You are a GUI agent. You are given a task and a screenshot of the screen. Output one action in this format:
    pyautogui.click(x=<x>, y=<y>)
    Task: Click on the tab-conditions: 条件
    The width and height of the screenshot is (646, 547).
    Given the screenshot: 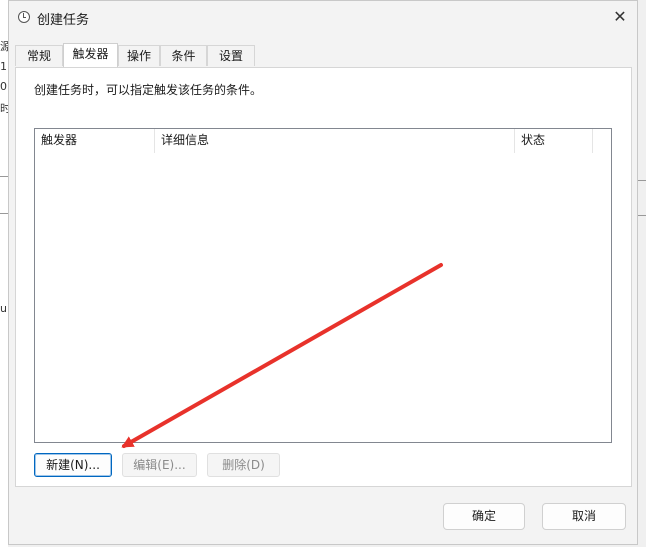 What is the action you would take?
    pyautogui.click(x=183, y=55)
    